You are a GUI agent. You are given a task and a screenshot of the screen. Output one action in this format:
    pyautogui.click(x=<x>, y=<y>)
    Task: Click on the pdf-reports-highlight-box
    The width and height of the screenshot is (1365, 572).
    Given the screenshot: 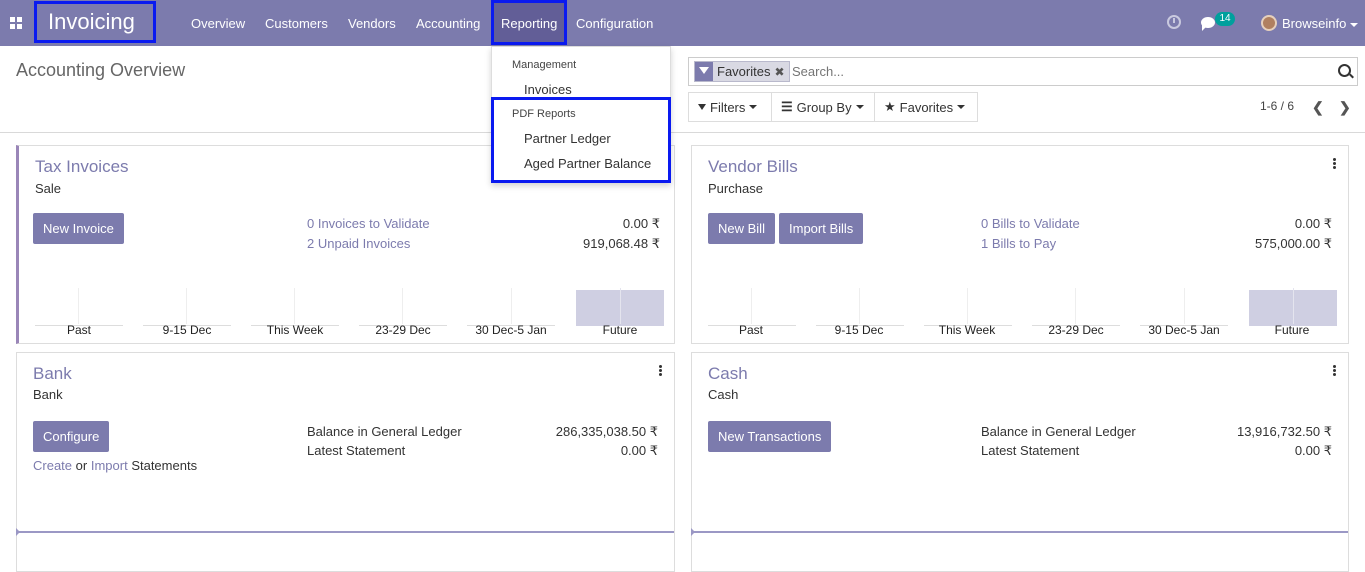 What is the action you would take?
    pyautogui.click(x=581, y=140)
    